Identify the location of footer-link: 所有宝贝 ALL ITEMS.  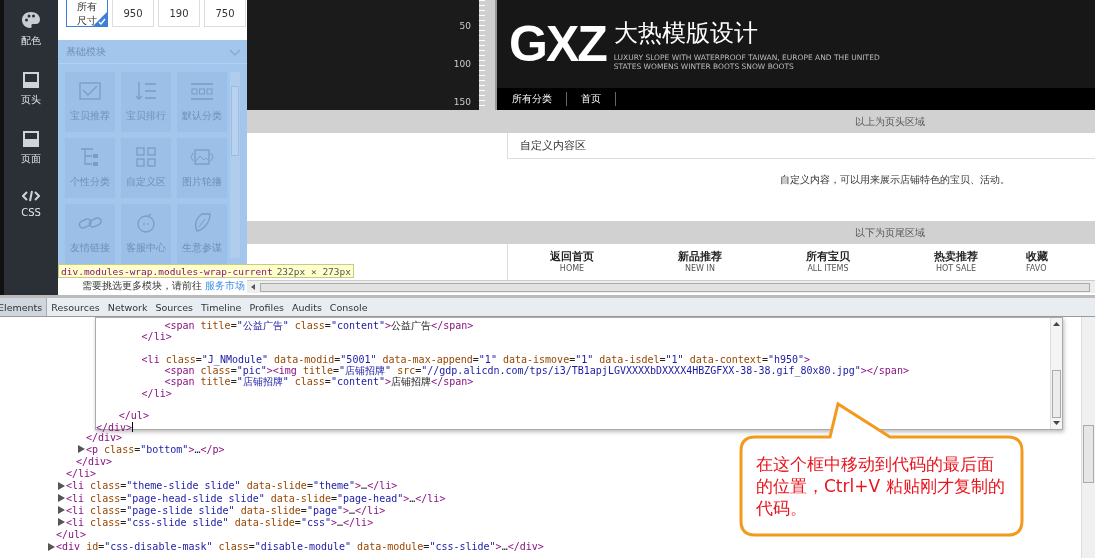
(828, 265).